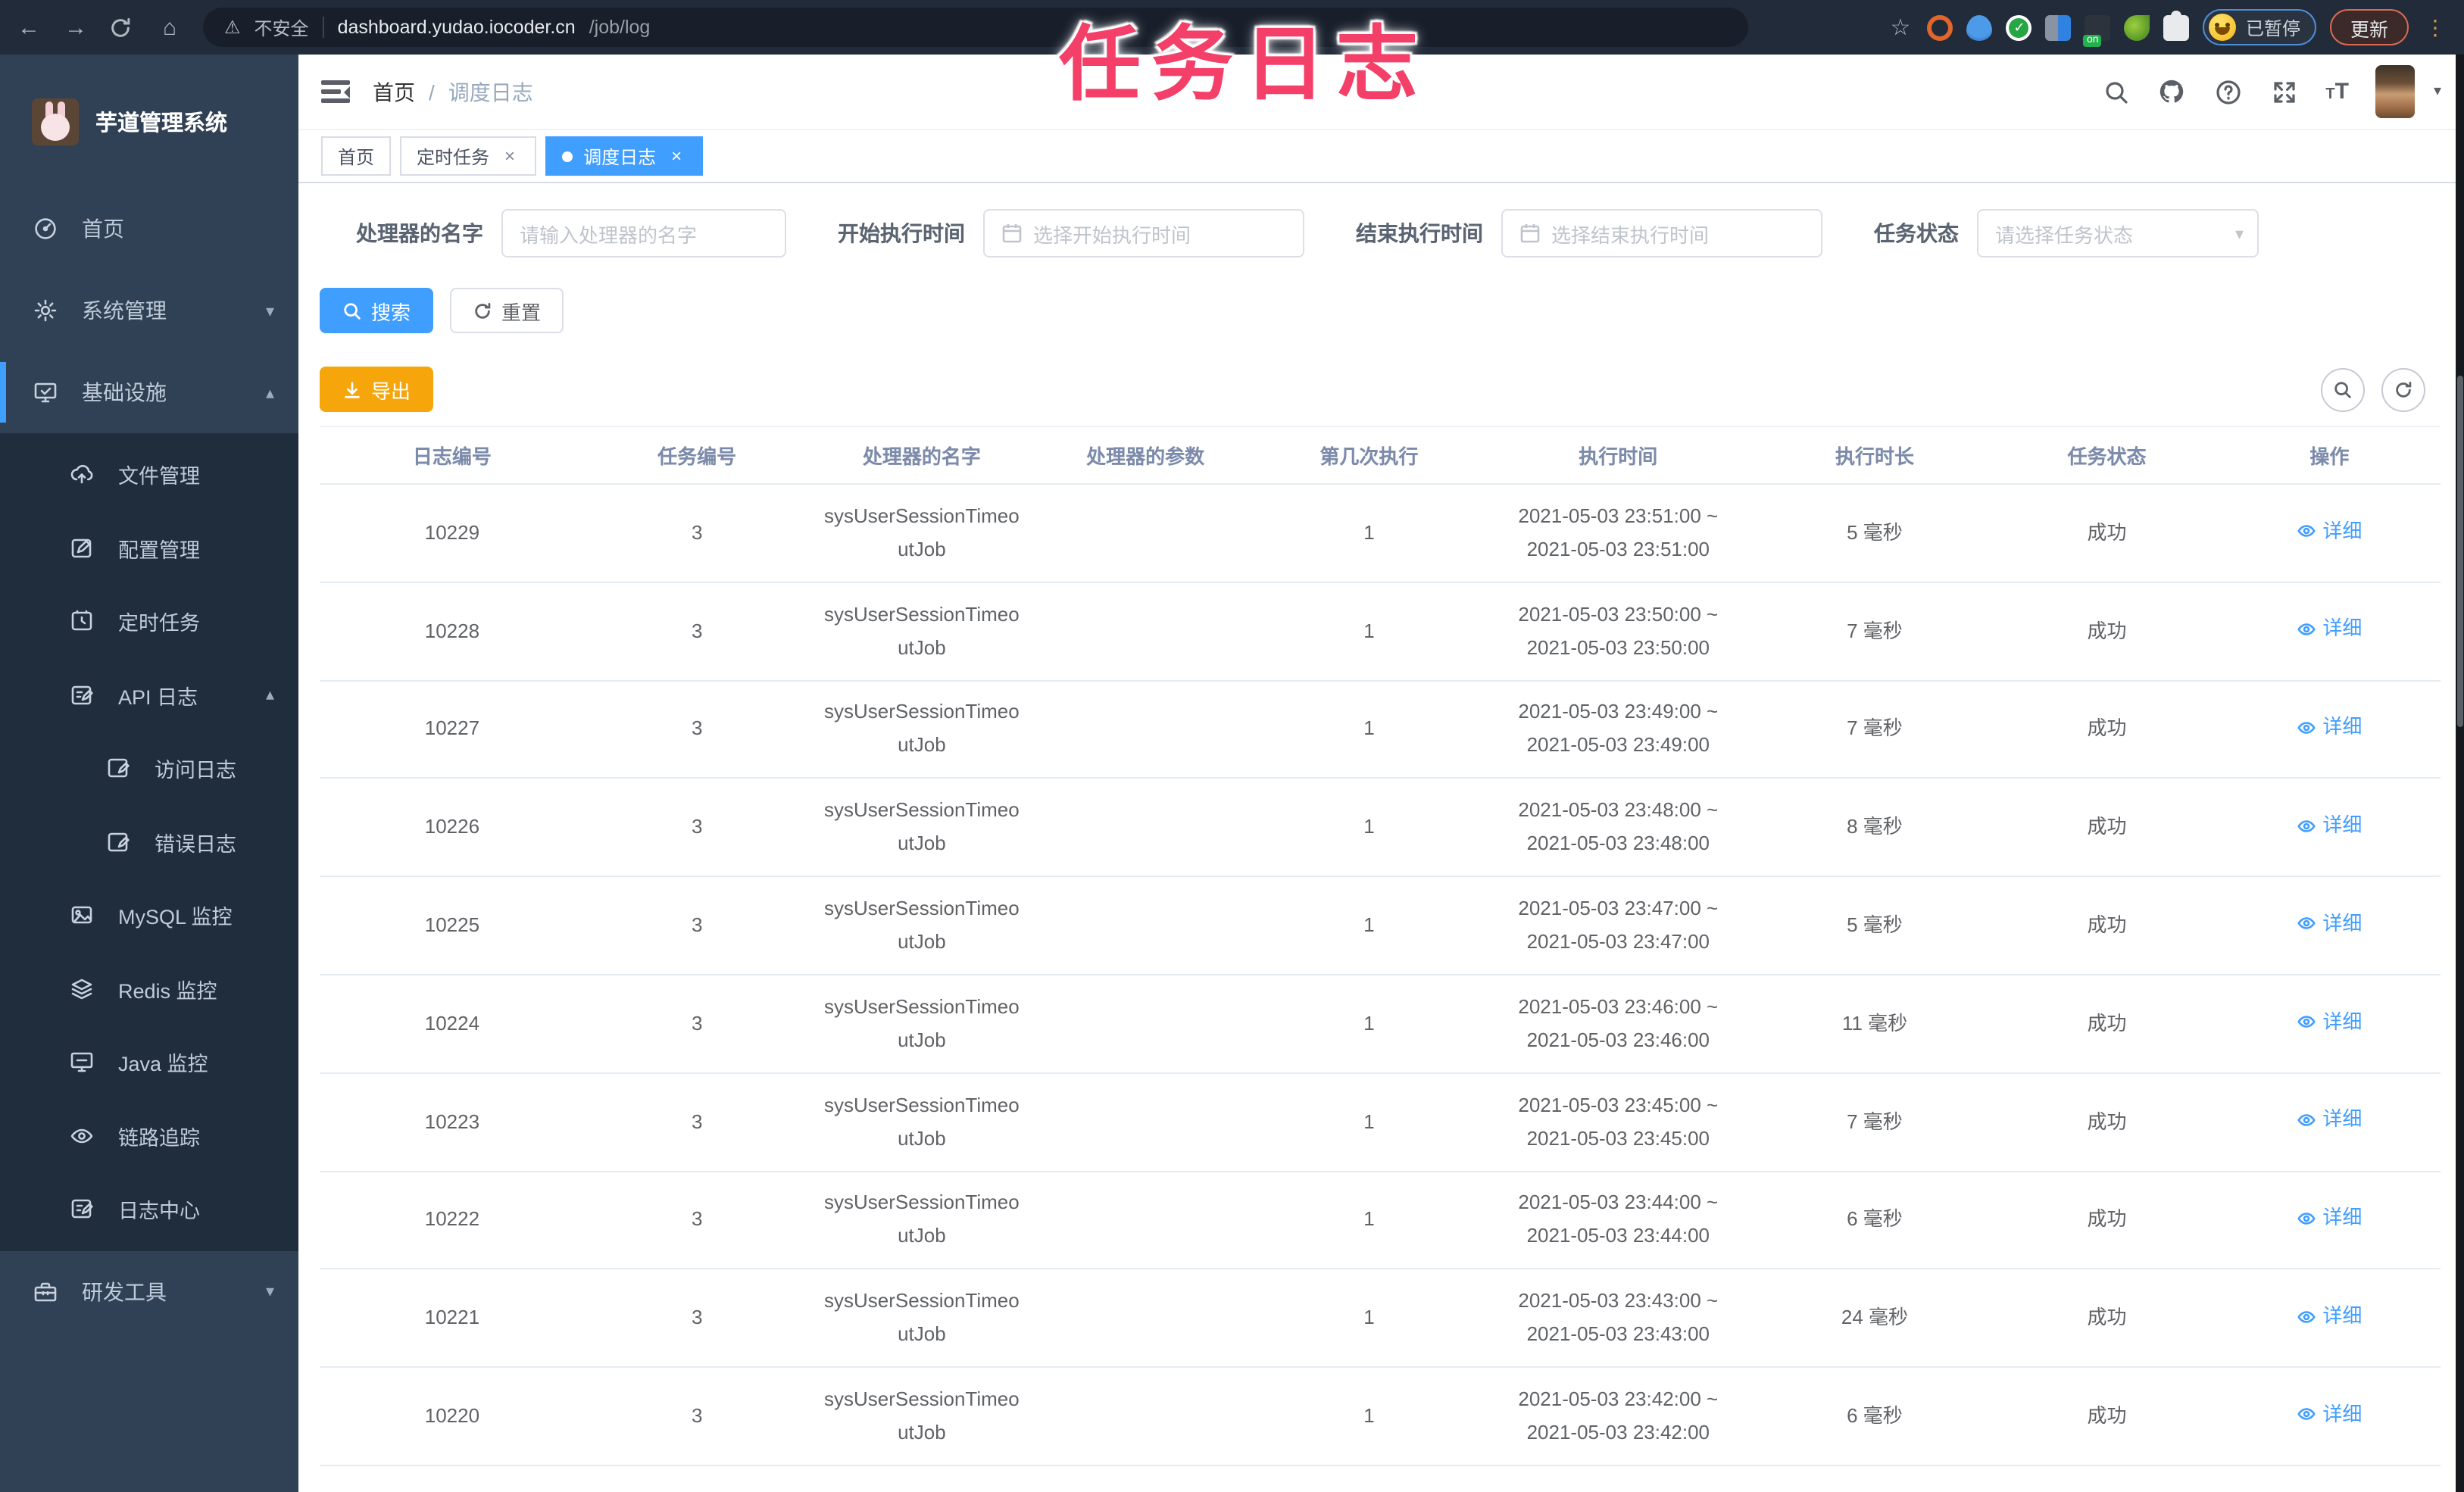 The image size is (2464, 1492). Describe the element at coordinates (149, 622) in the screenshot. I see `sidebar-item-scheduled-jobs: 定时任务` at that location.